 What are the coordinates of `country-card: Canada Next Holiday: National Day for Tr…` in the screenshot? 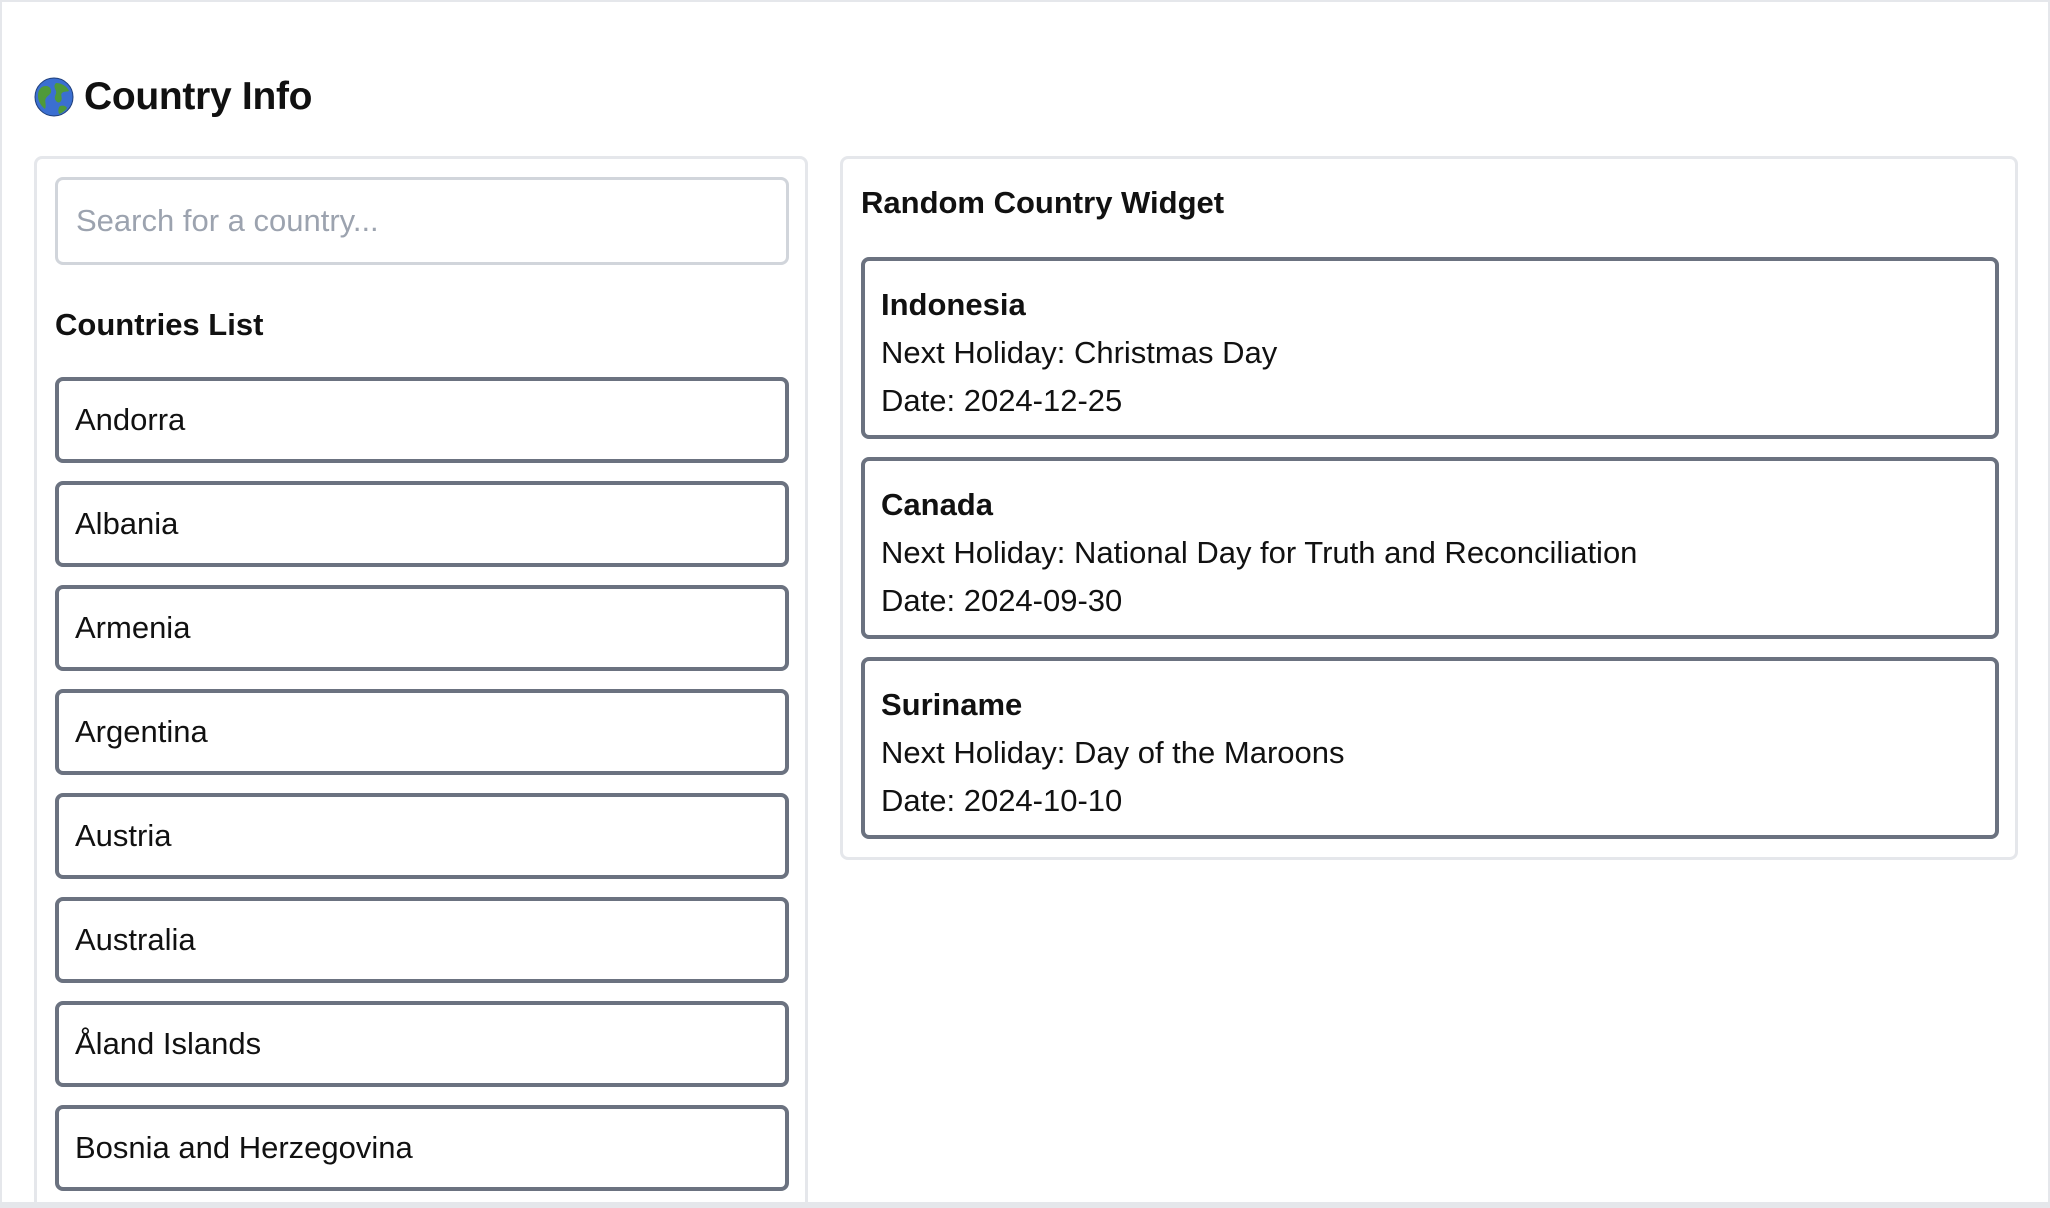 It's located at (1430, 548).